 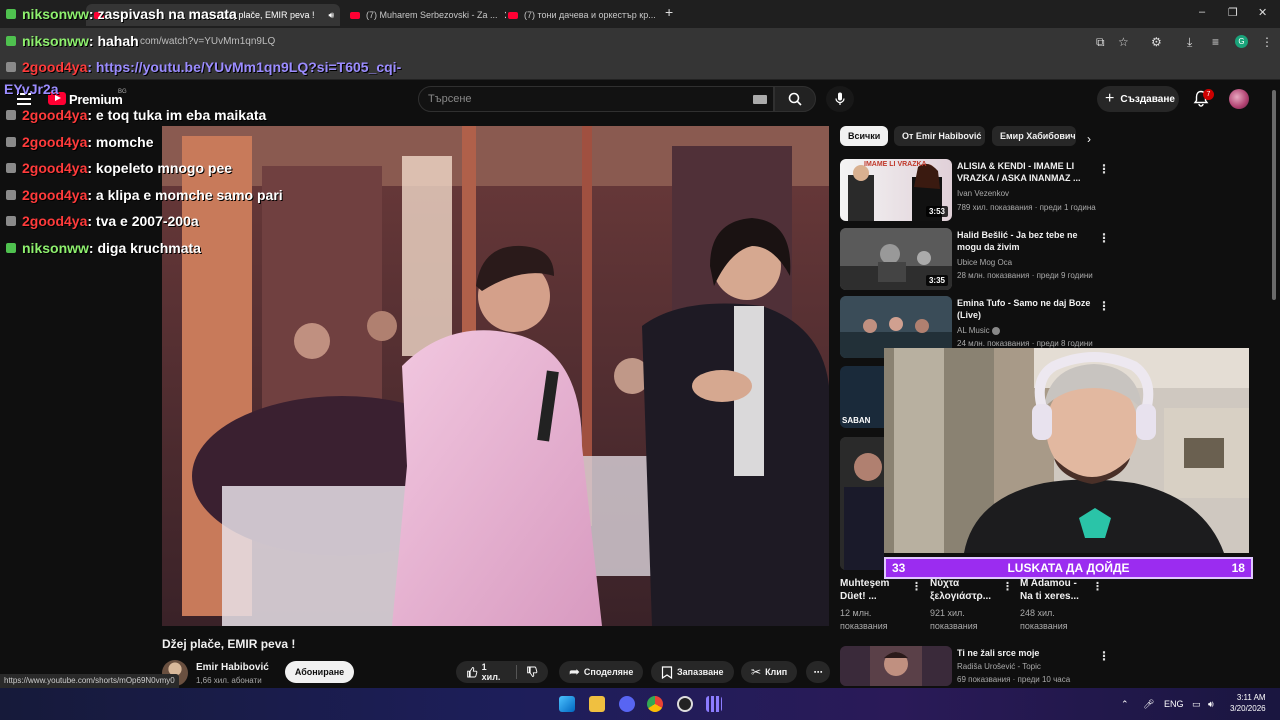 What do you see at coordinates (578, 15) in the screenshot?
I see `tab-toni: (7) тони дачева и оркестър кр... ✕` at bounding box center [578, 15].